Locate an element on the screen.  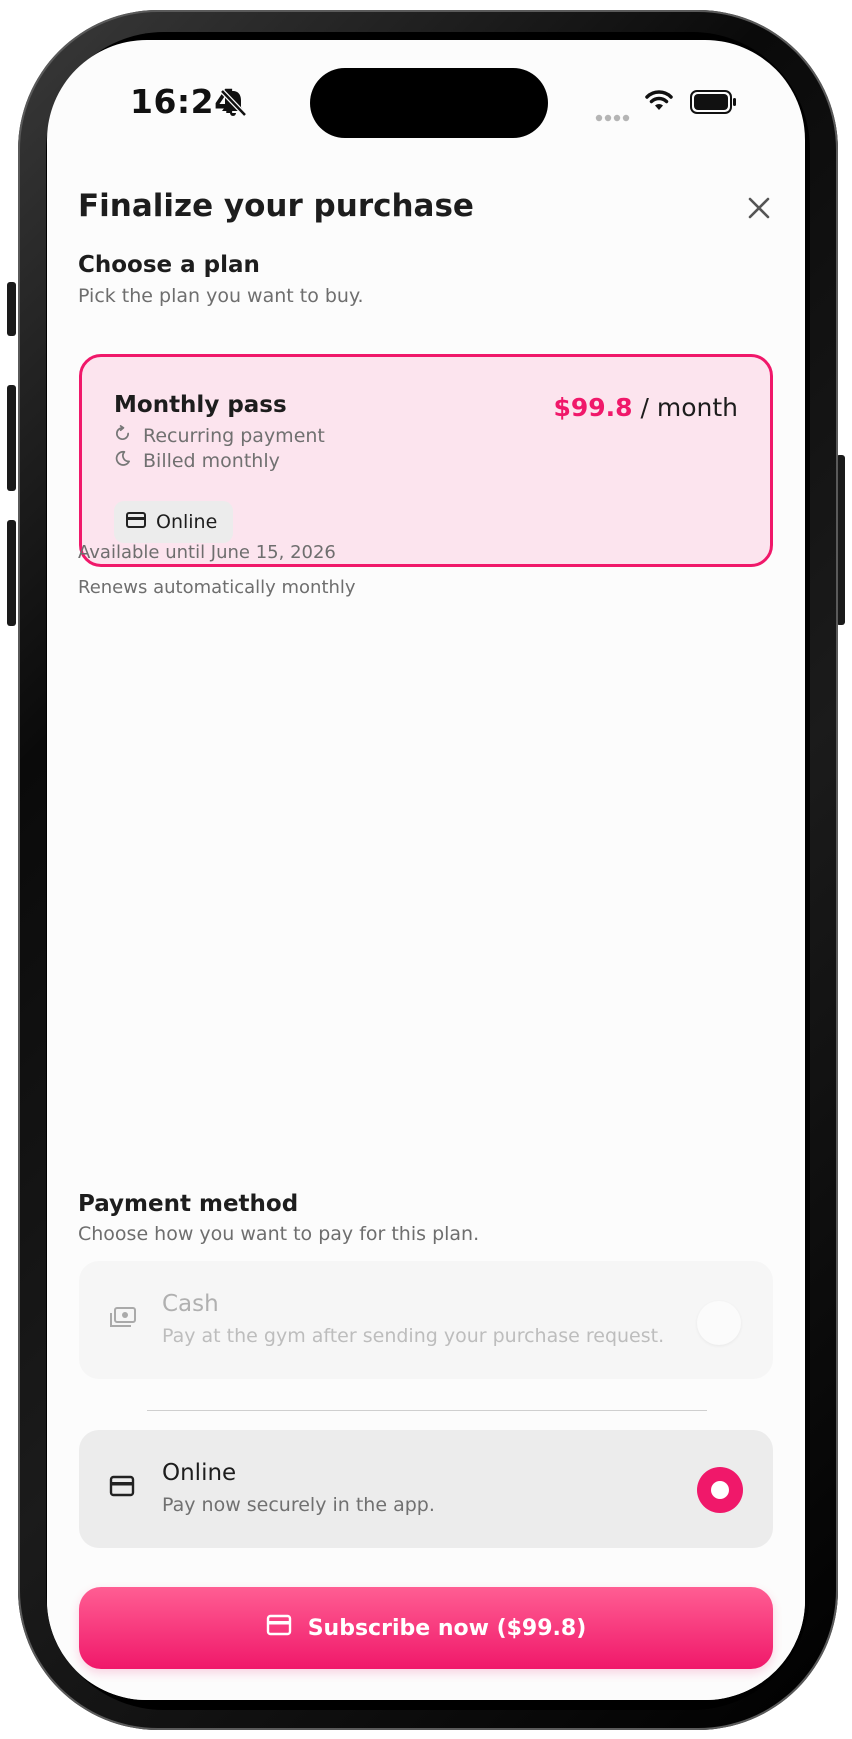
plan-feature: Billed monthly is located at coordinates (197, 461).